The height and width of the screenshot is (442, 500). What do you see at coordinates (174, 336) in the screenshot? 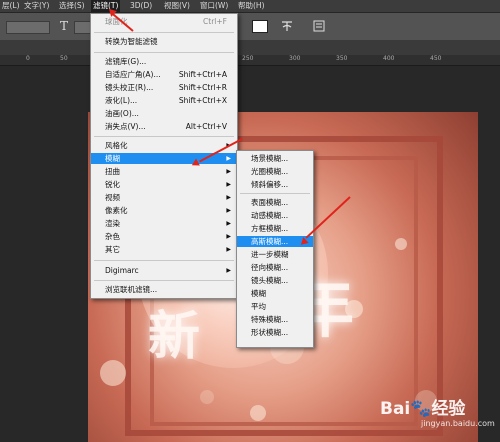
I see `canvas-text-char-1: 新` at bounding box center [174, 336].